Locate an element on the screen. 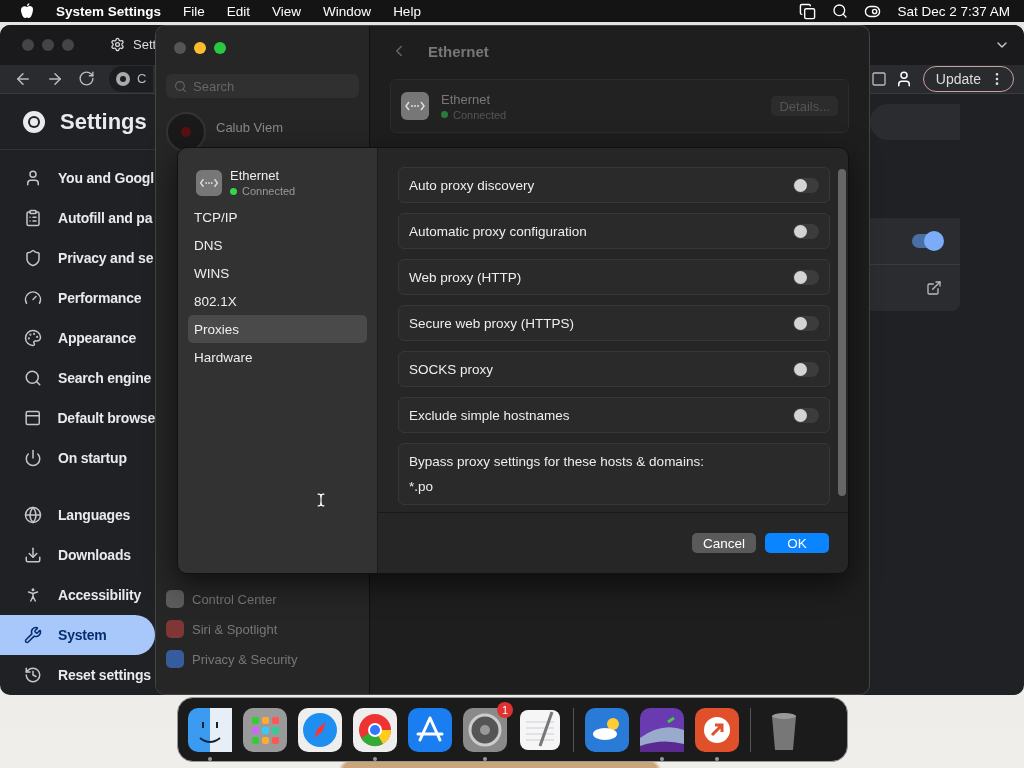 The height and width of the screenshot is (768, 1024). store-icon is located at coordinates (430, 729).